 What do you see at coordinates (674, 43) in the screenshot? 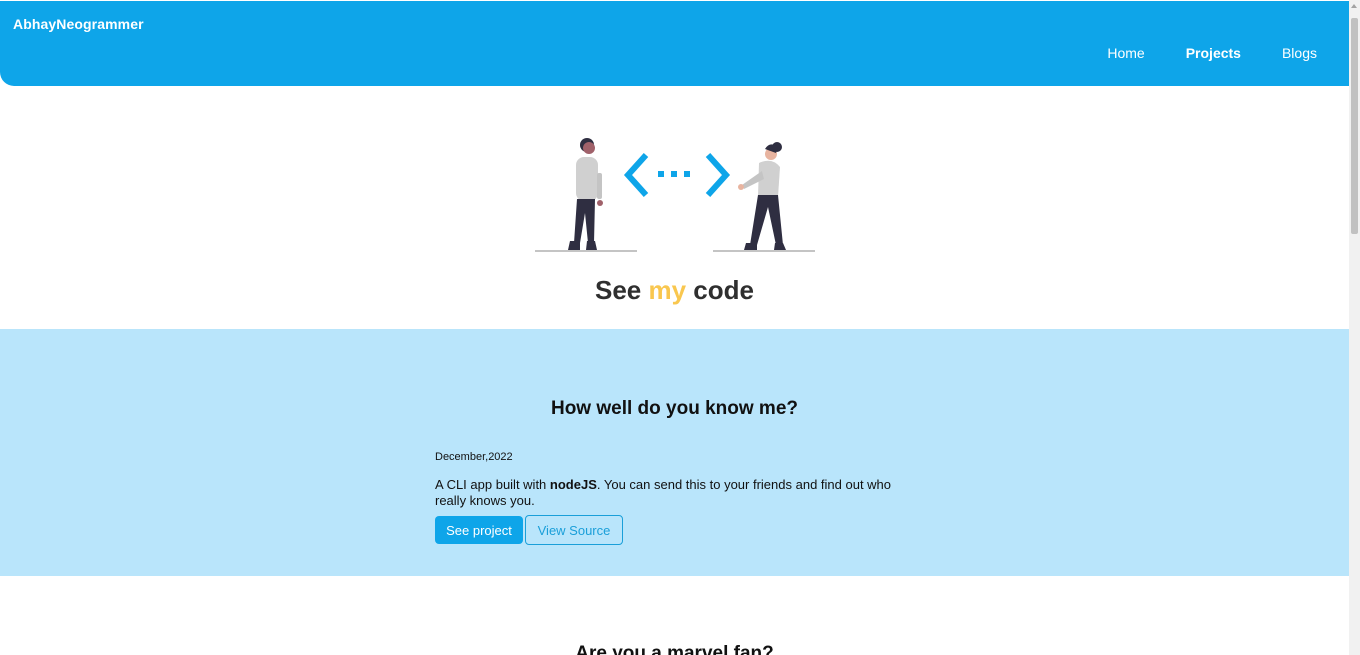
I see `navbar: AbhayNeogrammer Home Projects Blogs` at bounding box center [674, 43].